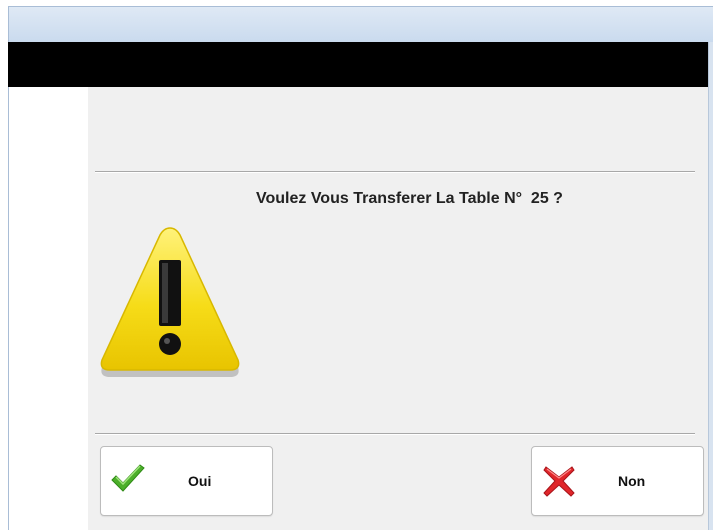  I want to click on dialog-message: Voulez Vous Transferer La Table N° 25 ?, so click(409, 198).